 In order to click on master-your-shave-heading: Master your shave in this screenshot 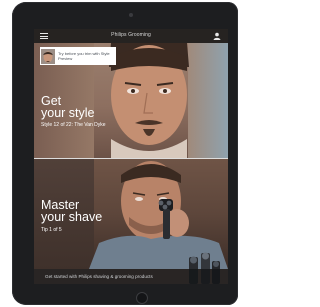, I will do `click(81, 211)`.